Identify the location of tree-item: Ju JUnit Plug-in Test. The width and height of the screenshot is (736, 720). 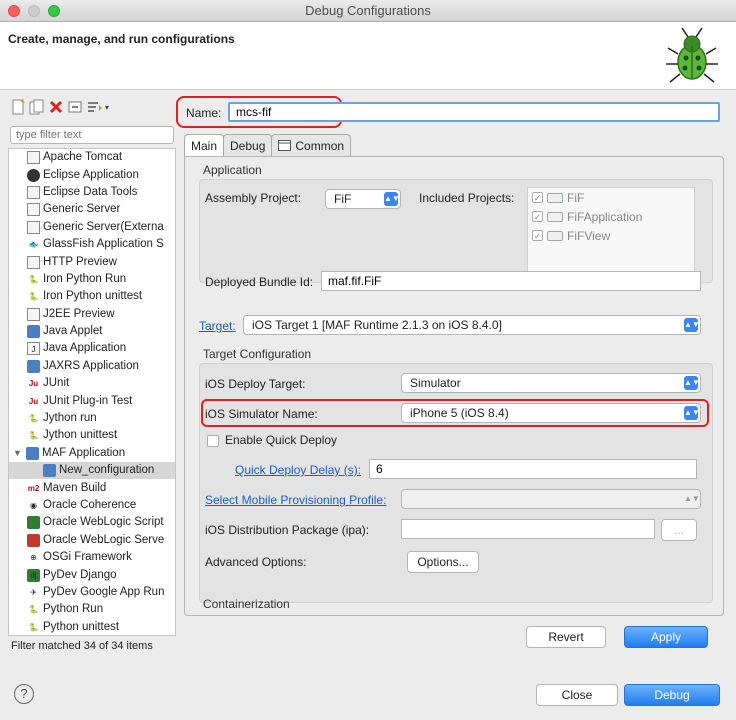
(92, 400).